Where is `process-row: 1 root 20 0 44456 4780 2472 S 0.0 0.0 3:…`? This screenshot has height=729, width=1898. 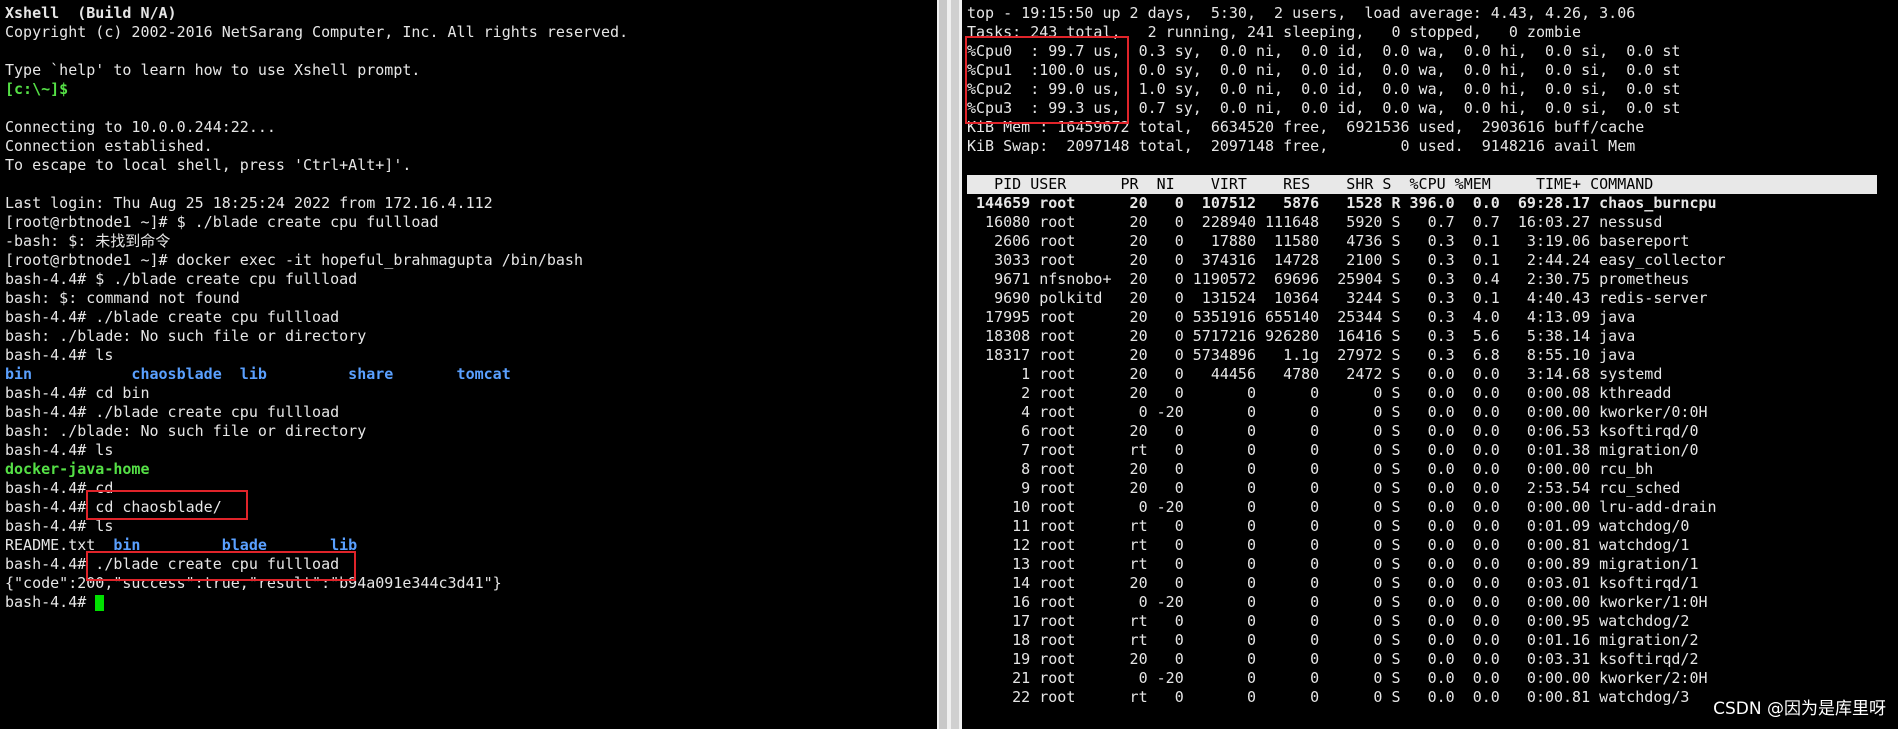 process-row: 1 root 20 0 44456 4780 2472 S 0.0 0.0 3:… is located at coordinates (1315, 374).